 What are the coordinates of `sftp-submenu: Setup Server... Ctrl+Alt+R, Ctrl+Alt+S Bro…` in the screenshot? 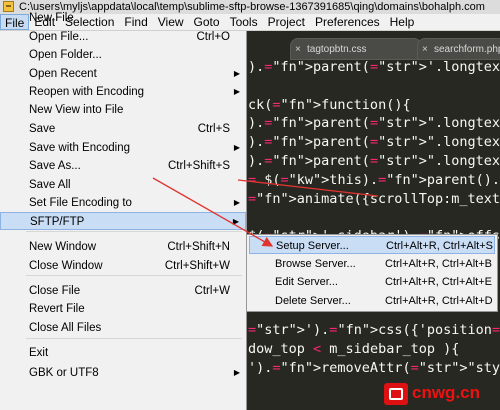 It's located at (372, 273).